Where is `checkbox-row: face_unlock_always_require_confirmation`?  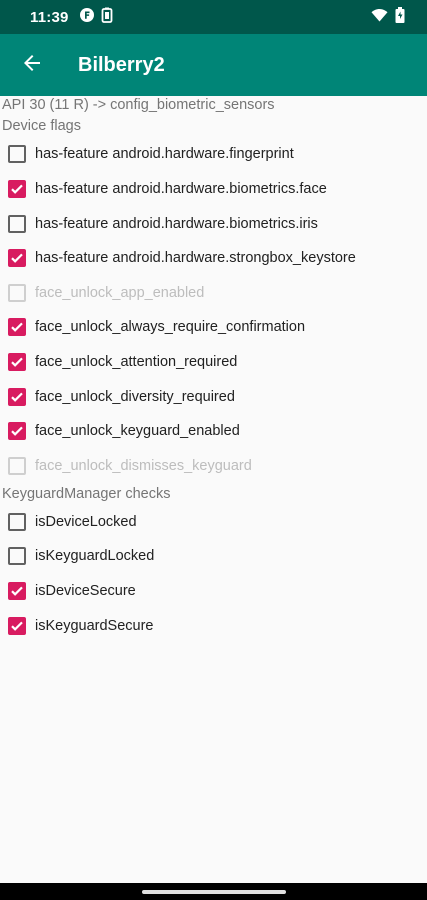
checkbox-row: face_unlock_always_require_confirmation is located at coordinates (156, 327).